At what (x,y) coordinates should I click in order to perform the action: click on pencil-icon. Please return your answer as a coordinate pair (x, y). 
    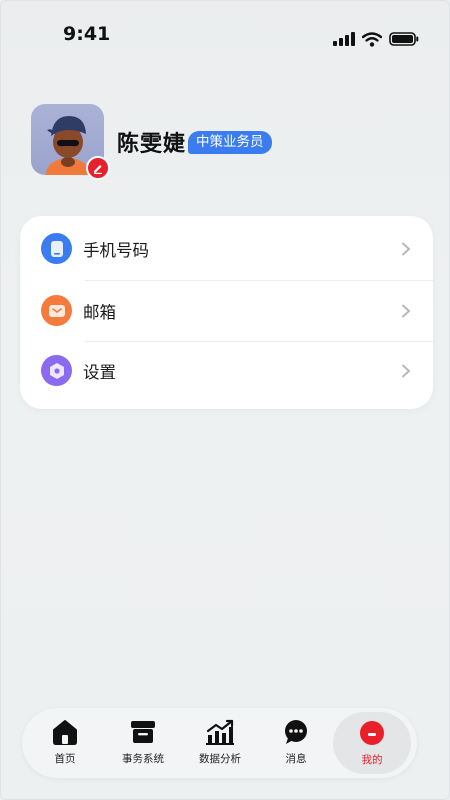
    Looking at the image, I should click on (98, 169).